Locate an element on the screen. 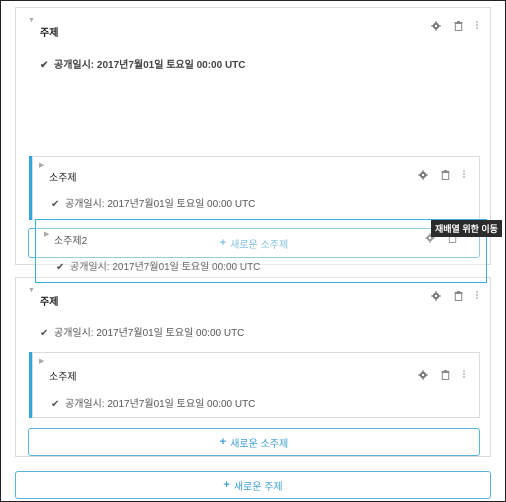 The height and width of the screenshot is (502, 506). add-topic-button: + 새로운 주제 is located at coordinates (253, 485).